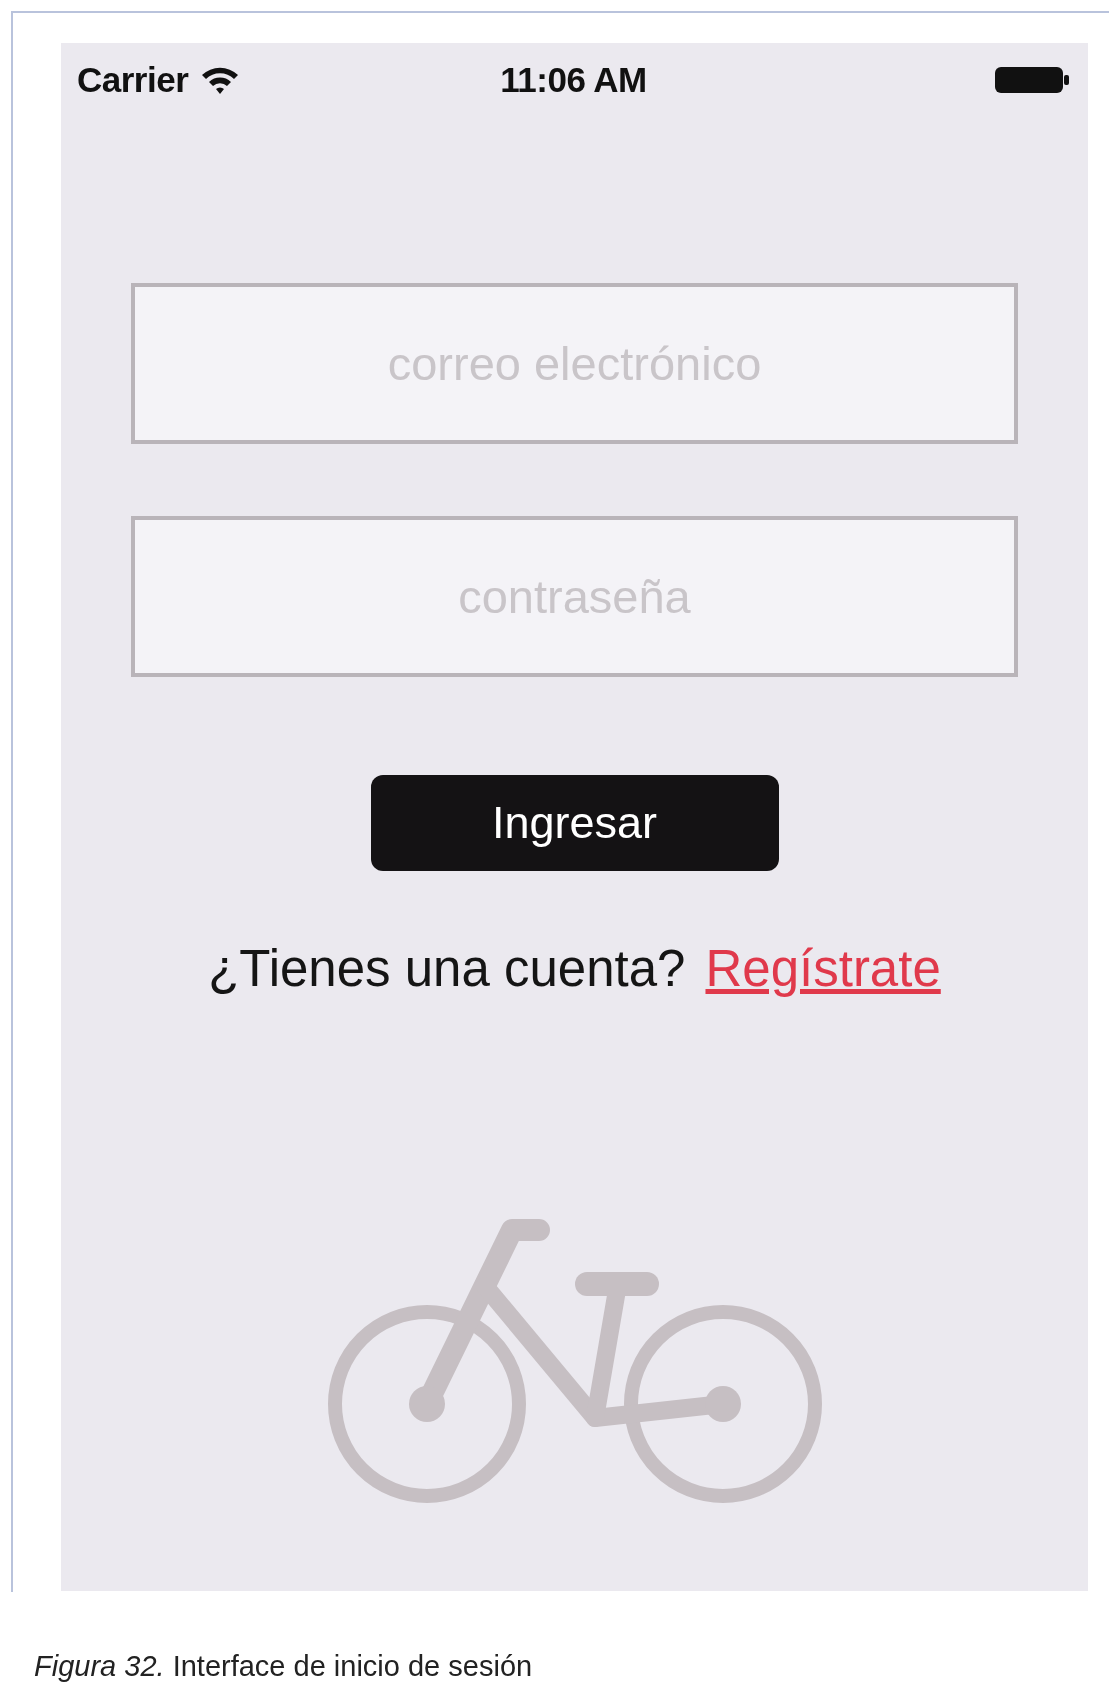 This screenshot has height=1683, width=1109. Describe the element at coordinates (1032, 80) in the screenshot. I see `battery-icon` at that location.